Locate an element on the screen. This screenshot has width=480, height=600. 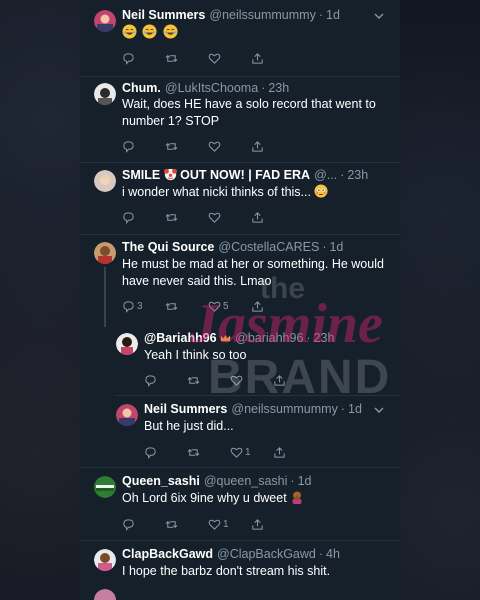
tweet-header: Chum. @LukItsChooma · 23h is located at coordinates (205, 88).